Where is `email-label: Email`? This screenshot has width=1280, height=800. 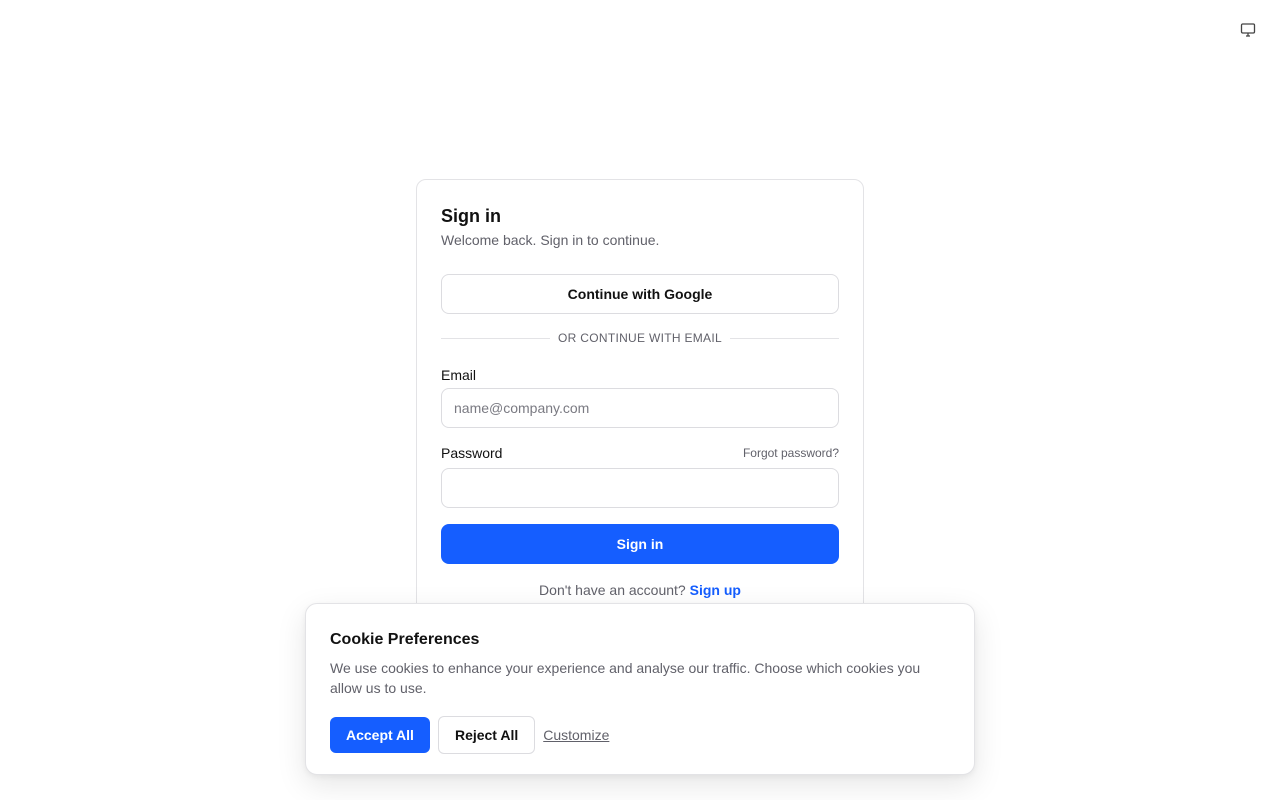
email-label: Email is located at coordinates (459, 375).